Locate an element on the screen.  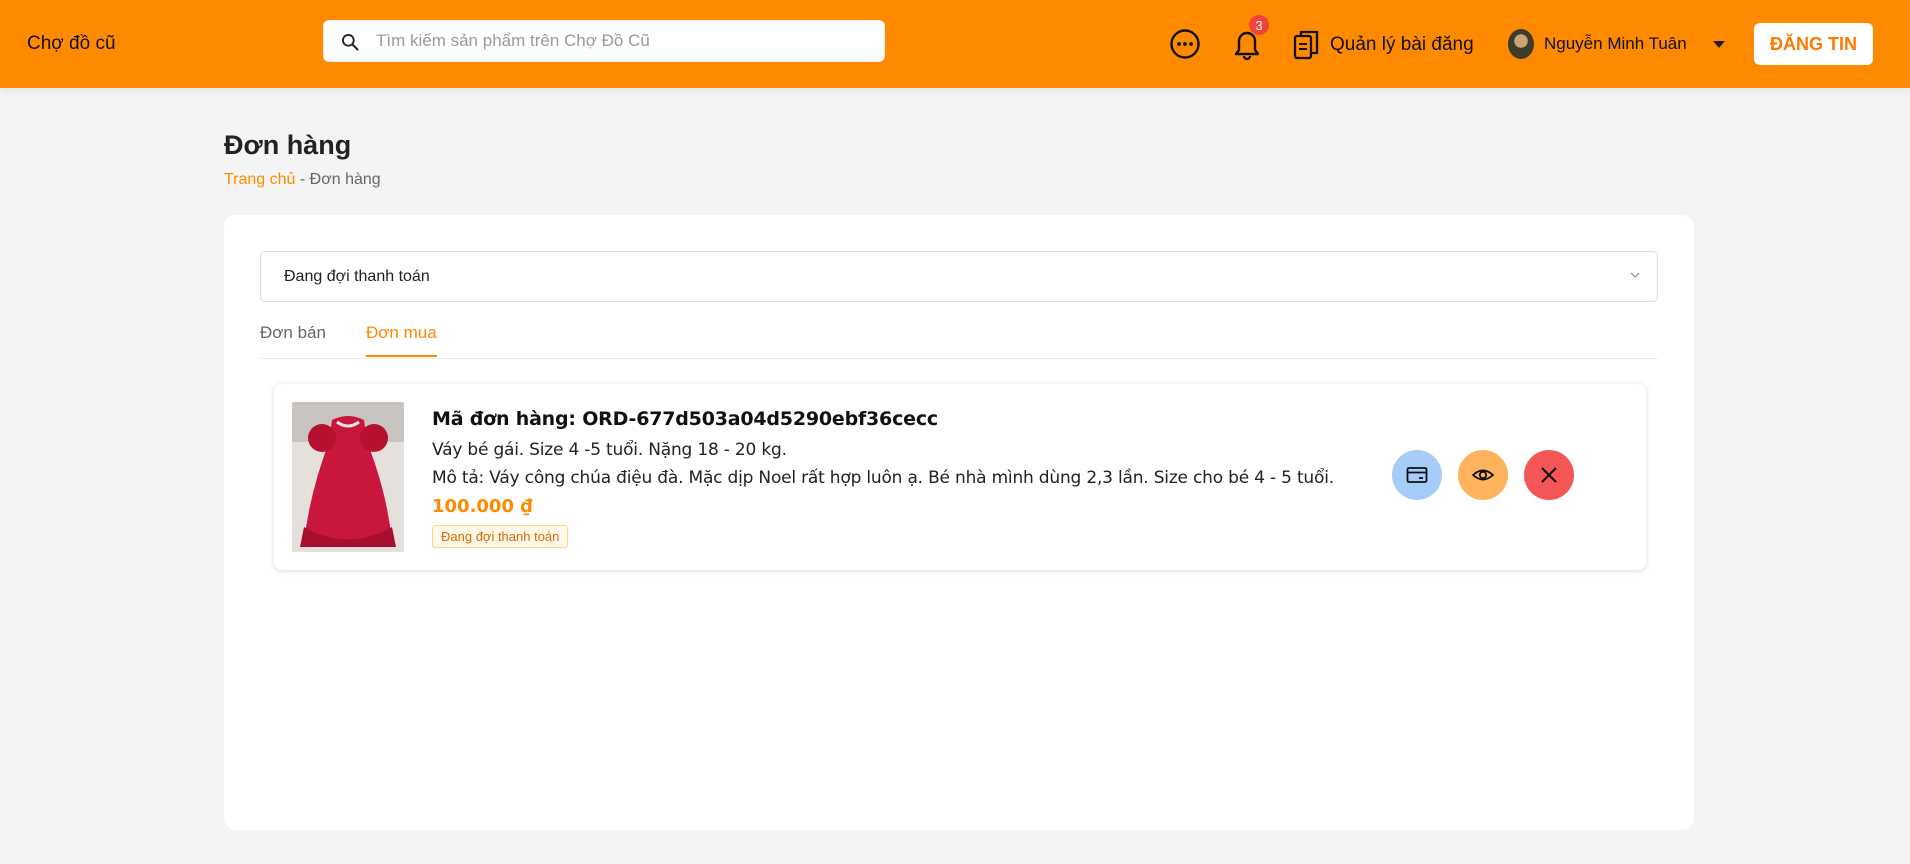
manage-posts-label: Quản lý bài đăng is located at coordinates (1402, 44).